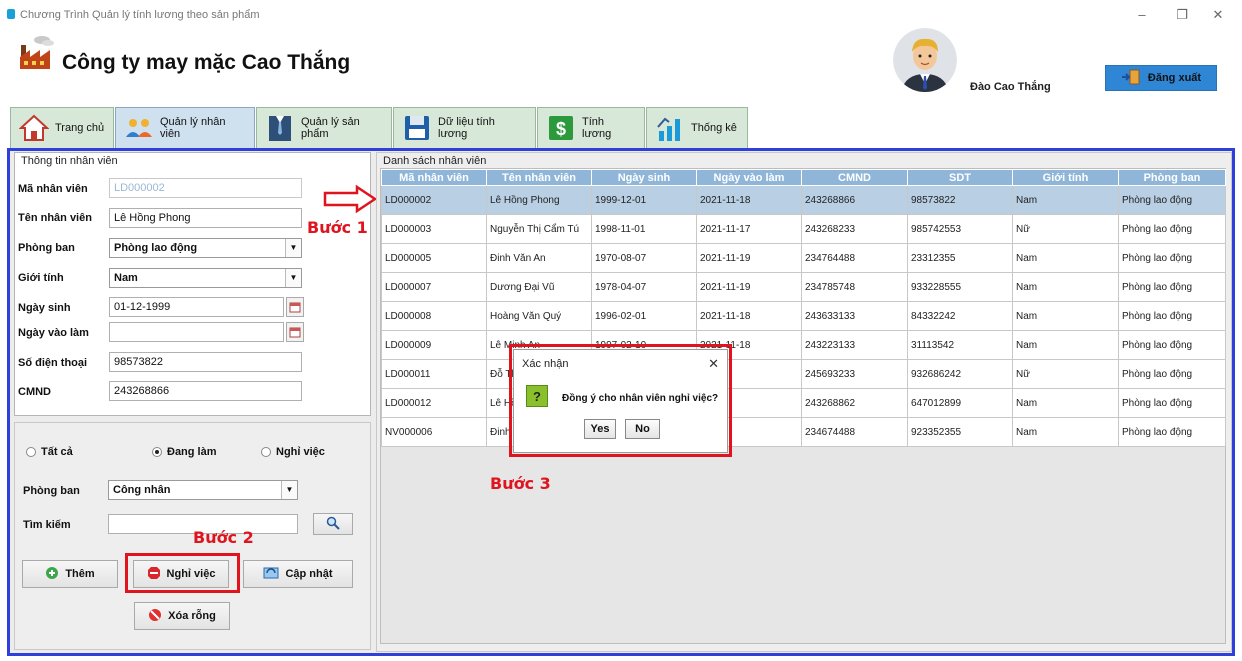 Image resolution: width=1242 pixels, height=661 pixels. I want to click on employee-id-field: LD000002, so click(205, 188).